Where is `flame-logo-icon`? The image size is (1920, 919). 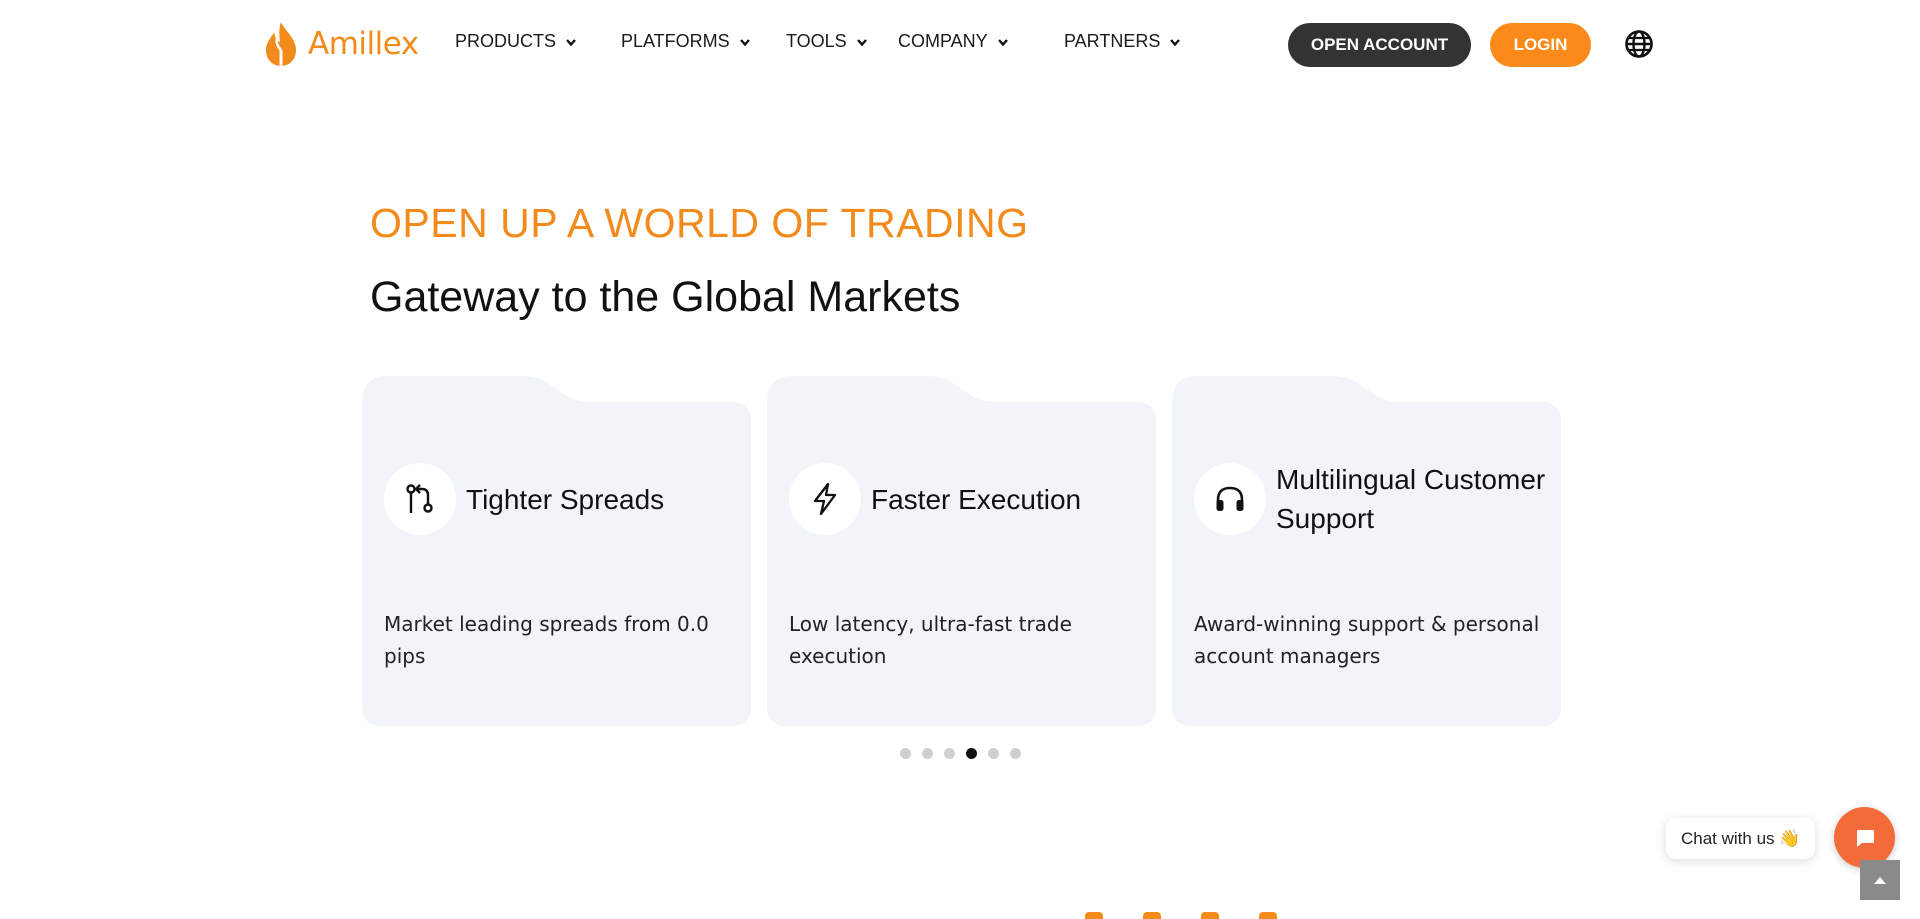 flame-logo-icon is located at coordinates (281, 44).